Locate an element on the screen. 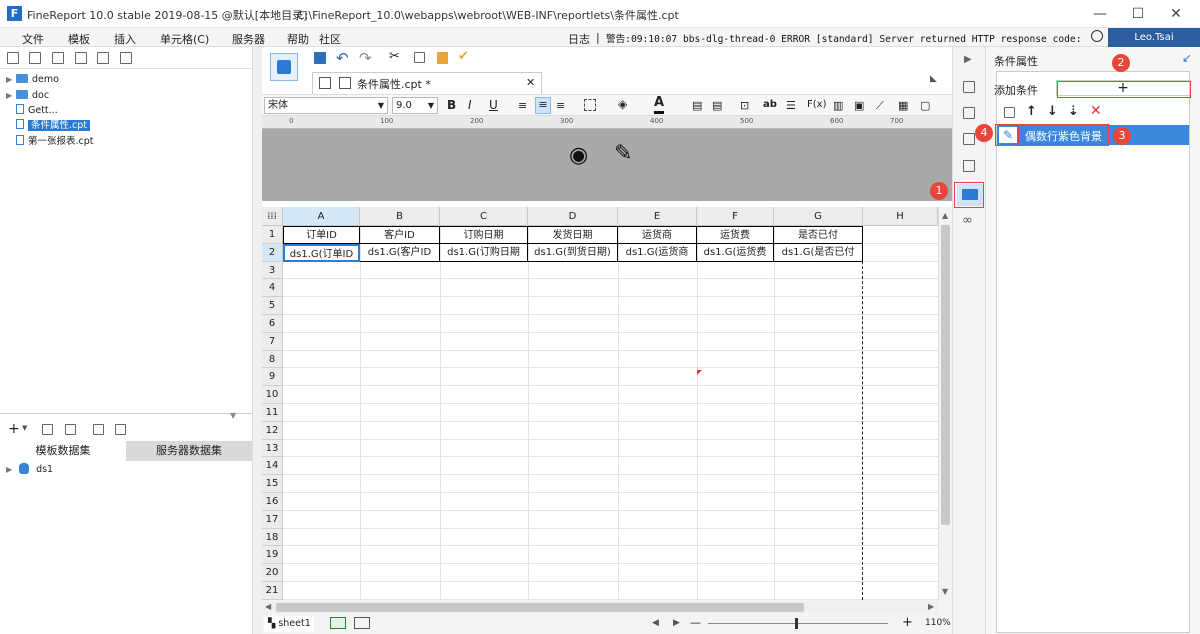  vertical-scrollbar: ▲ ▼ is located at coordinates (945, 403).